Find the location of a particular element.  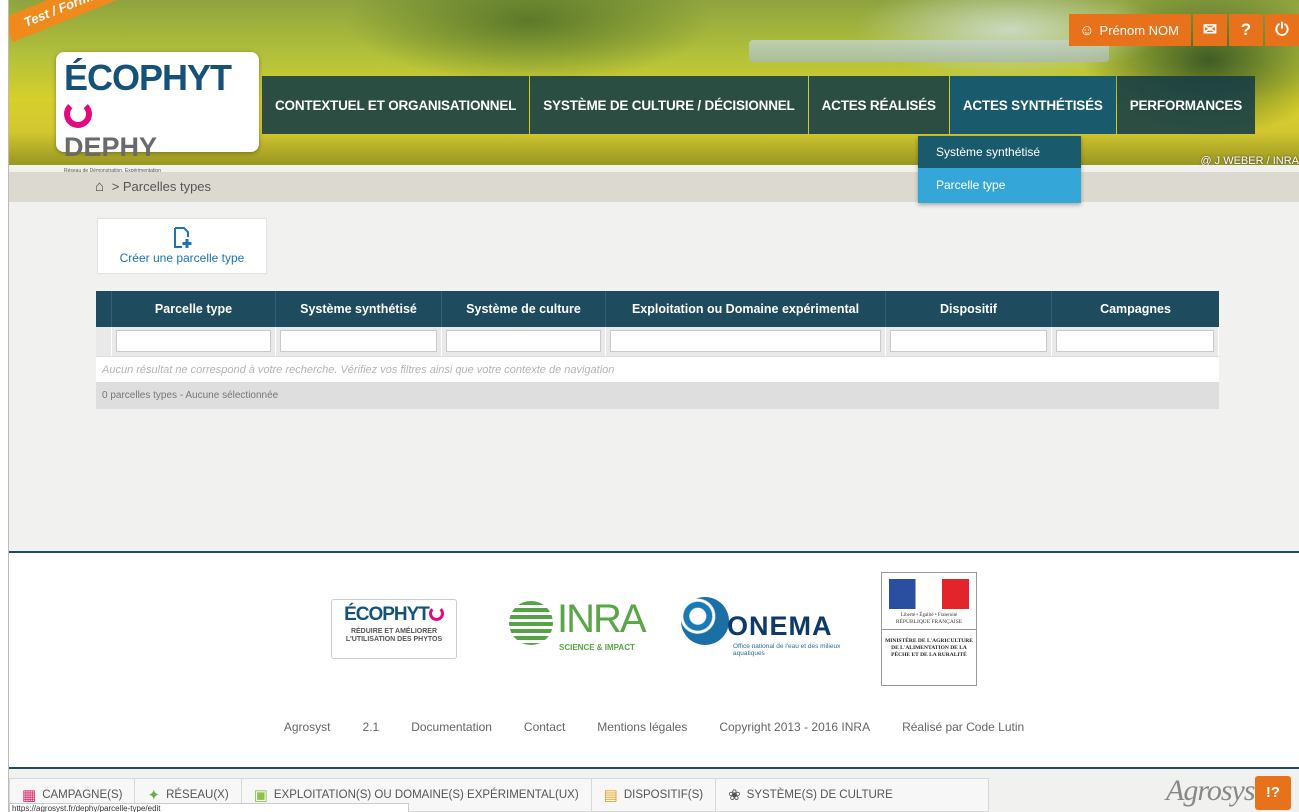

mail-button: ✉ is located at coordinates (1210, 30).